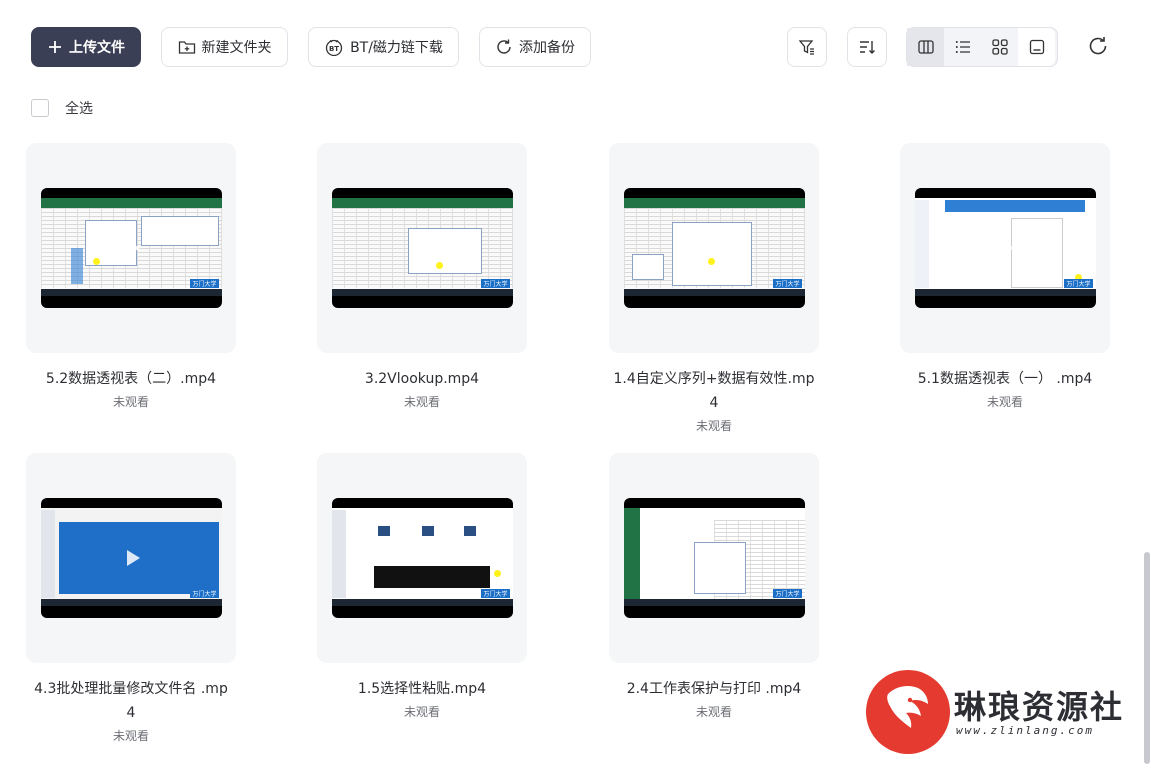 The image size is (1151, 771). What do you see at coordinates (422, 689) in the screenshot?
I see `file-name: 1.5选择性粘贴.mp4` at bounding box center [422, 689].